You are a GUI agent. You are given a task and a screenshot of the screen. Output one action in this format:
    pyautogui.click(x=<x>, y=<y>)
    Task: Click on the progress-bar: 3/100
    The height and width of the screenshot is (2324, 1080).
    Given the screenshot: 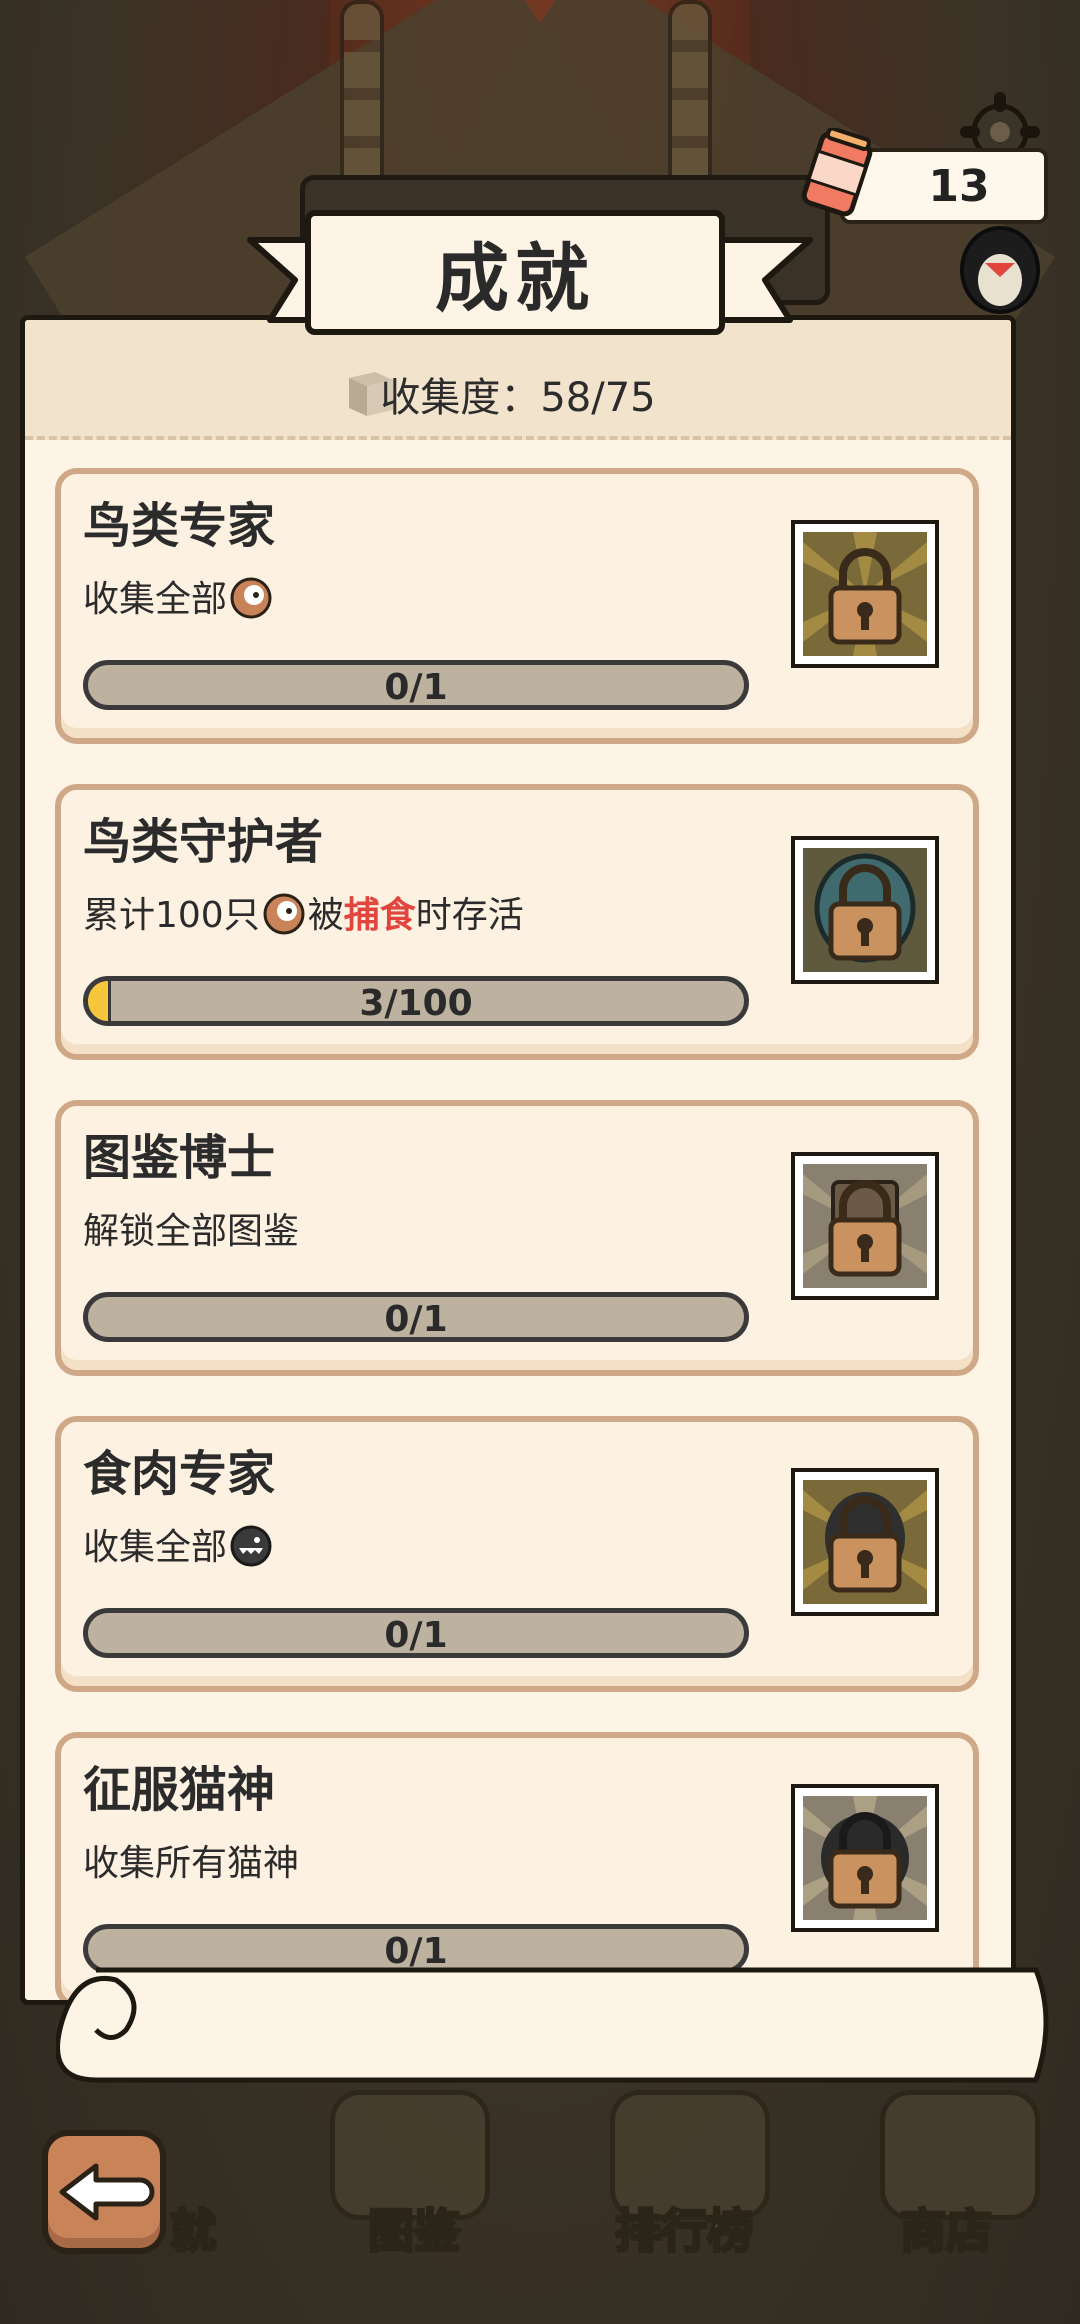 What is the action you would take?
    pyautogui.click(x=416, y=1001)
    